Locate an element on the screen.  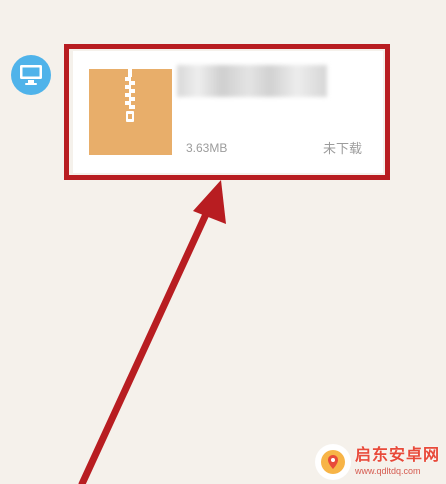
watermark-logo is located at coordinates (333, 462).